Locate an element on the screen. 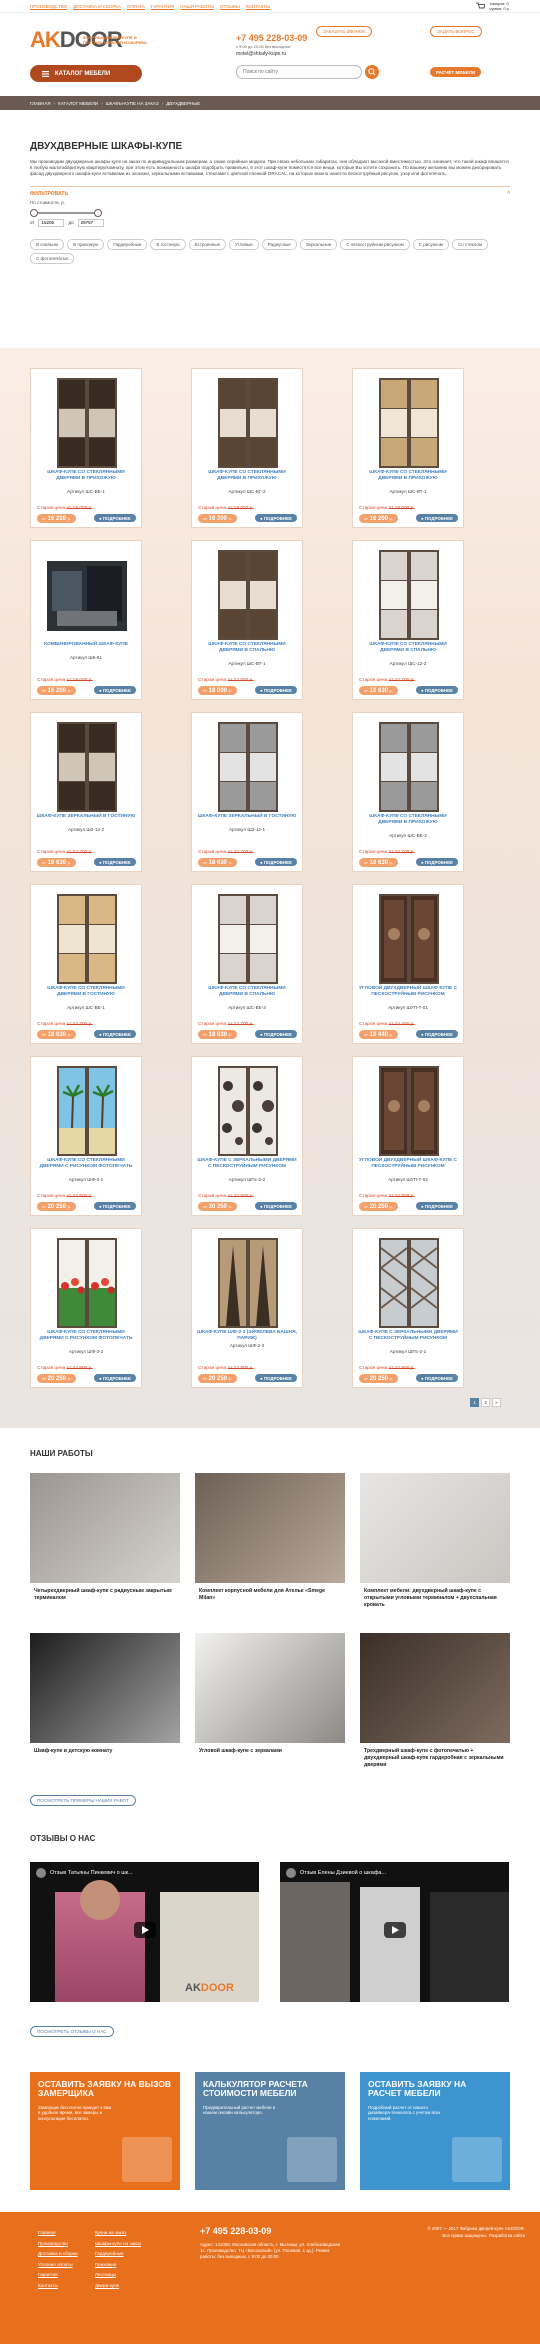 The width and height of the screenshot is (540, 2344). work-item: Шкаф-купе в детскую комнату is located at coordinates (105, 1706).